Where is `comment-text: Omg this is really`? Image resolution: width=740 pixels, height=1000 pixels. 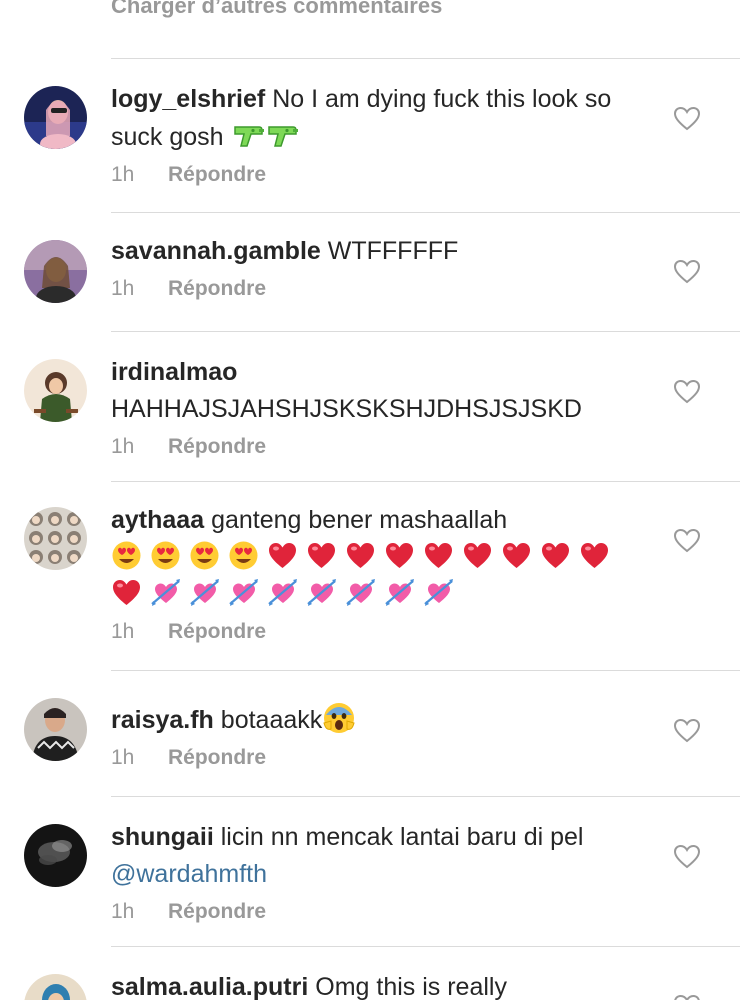 comment-text: Omg this is really is located at coordinates (411, 986).